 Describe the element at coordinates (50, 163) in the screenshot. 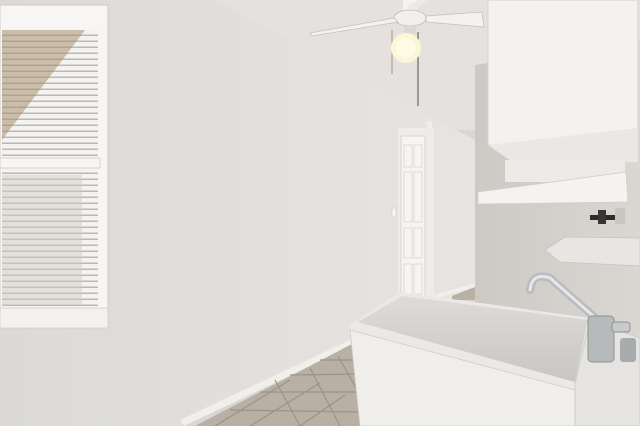

I see `window-sash` at that location.